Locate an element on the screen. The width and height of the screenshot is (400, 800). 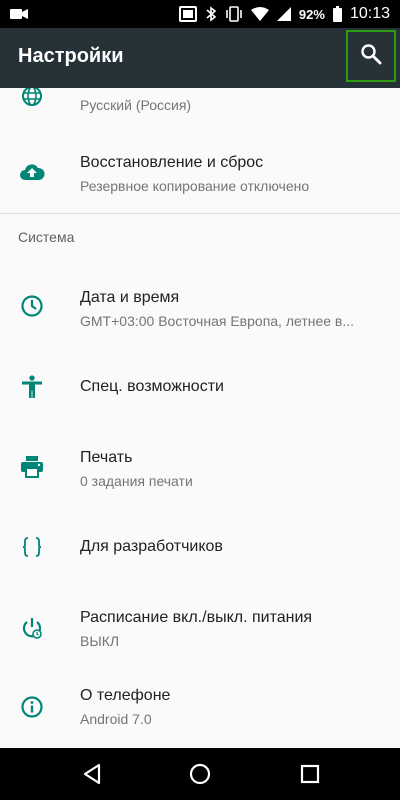
status-bar: 92% 10:13 is located at coordinates (200, 14).